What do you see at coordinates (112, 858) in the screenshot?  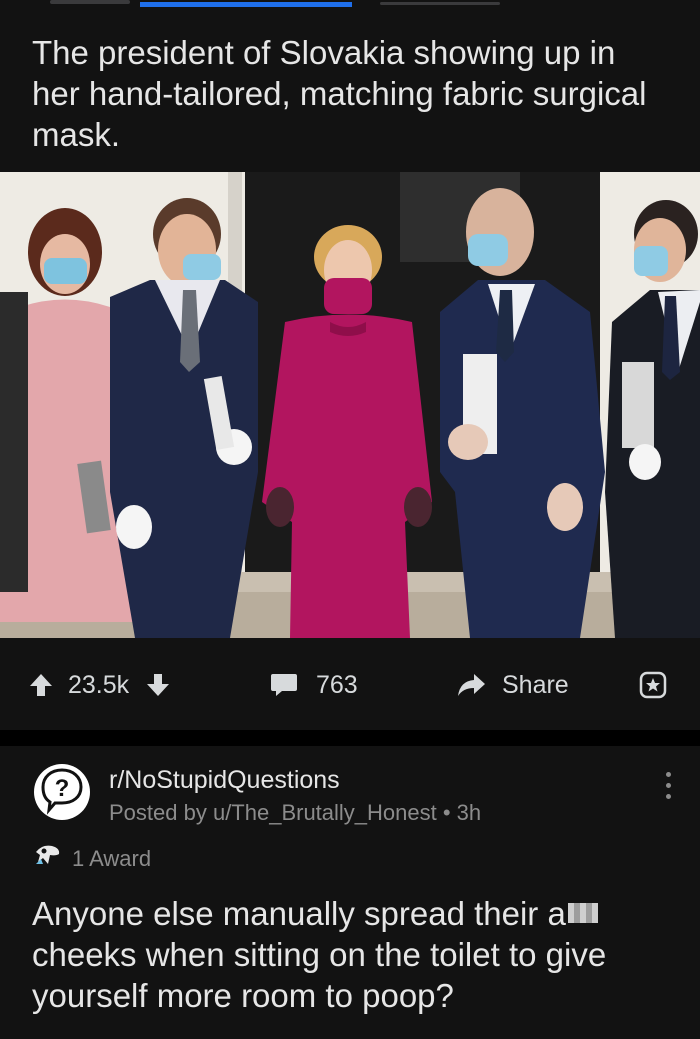 I see `award-count: 1 Award` at bounding box center [112, 858].